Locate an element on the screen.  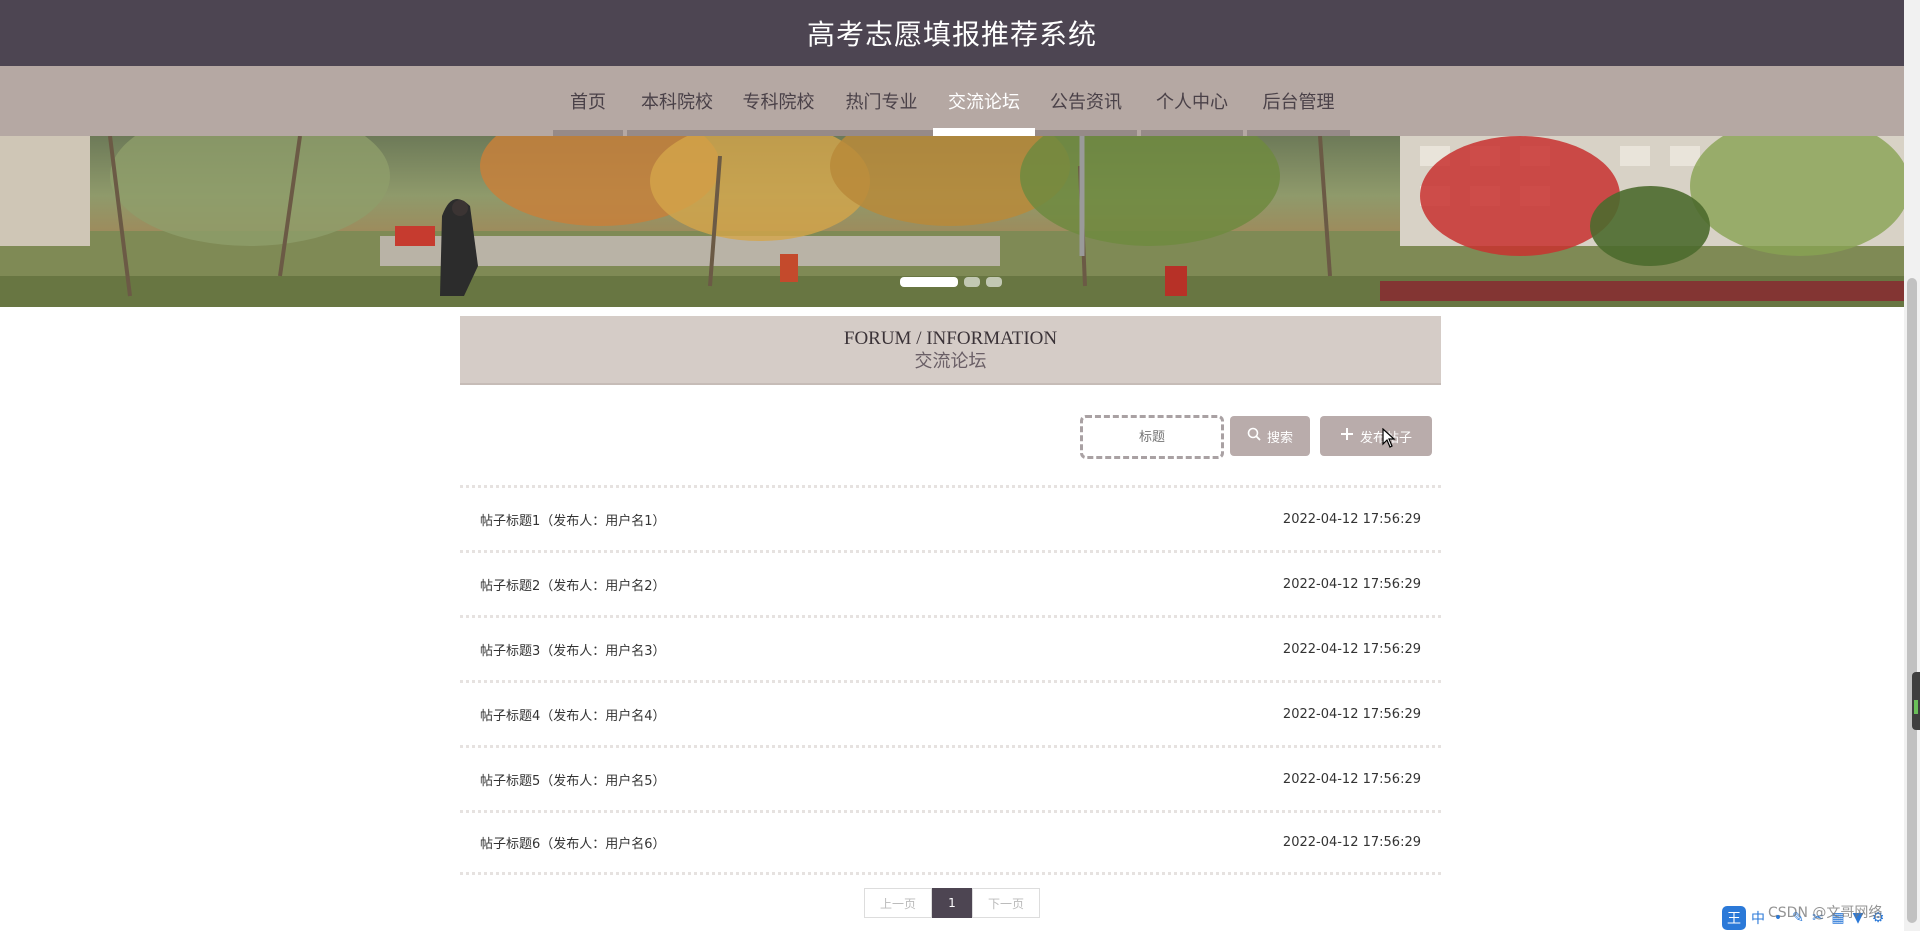
list-item: 帖子标题6（发布人：用户名6） 2022-04-12 17:56:29 is located at coordinates (950, 842).